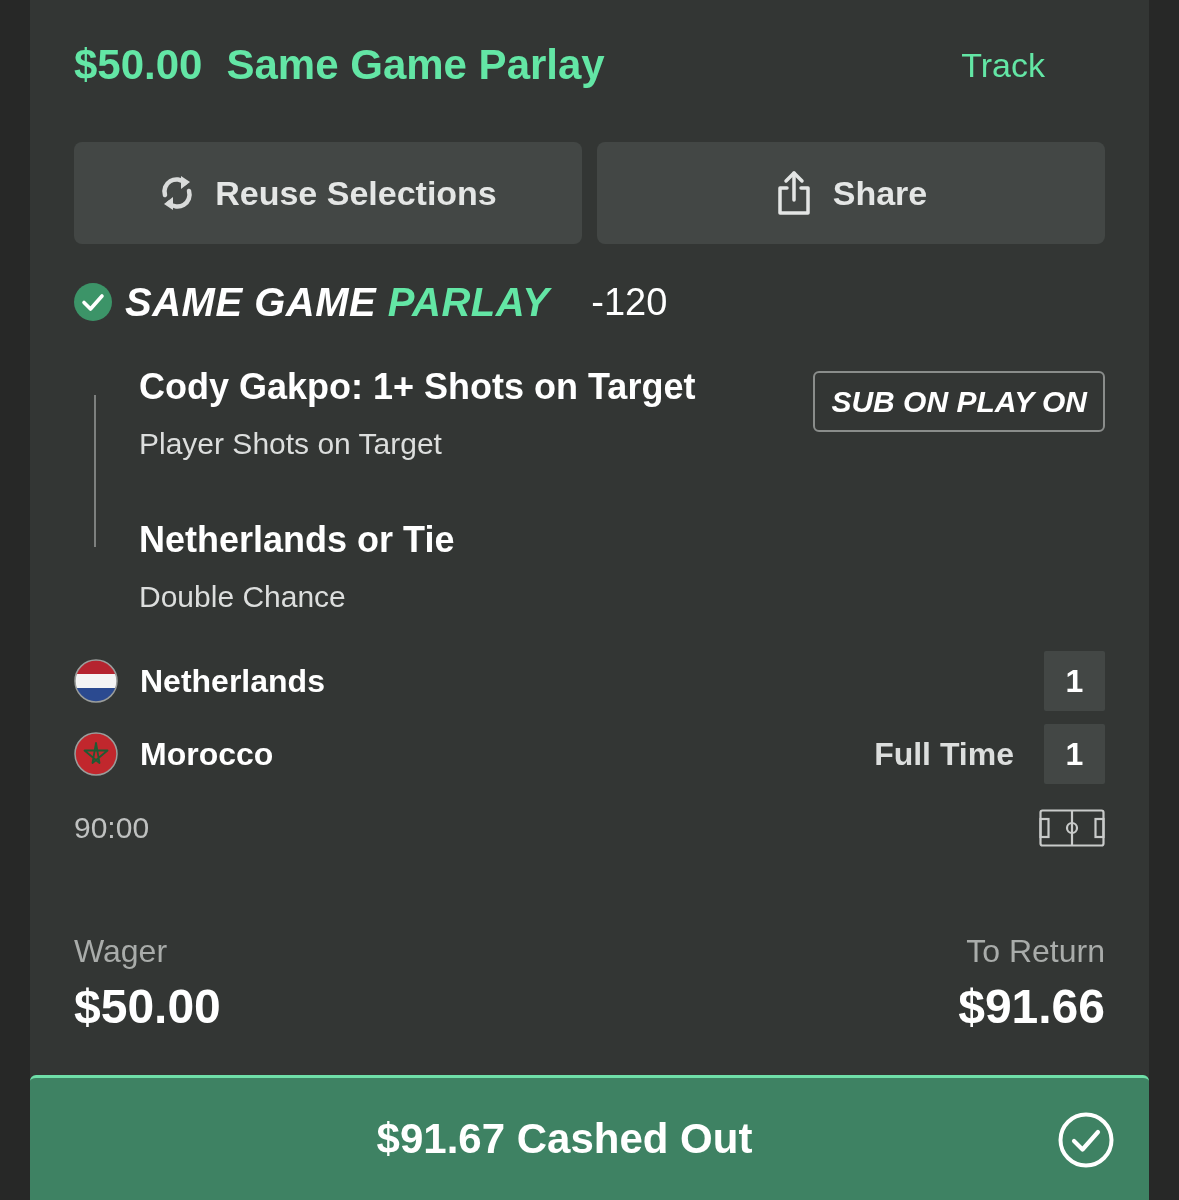 Image resolution: width=1179 pixels, height=1200 pixels. I want to click on wager-amount: $50.00, so click(147, 1007).